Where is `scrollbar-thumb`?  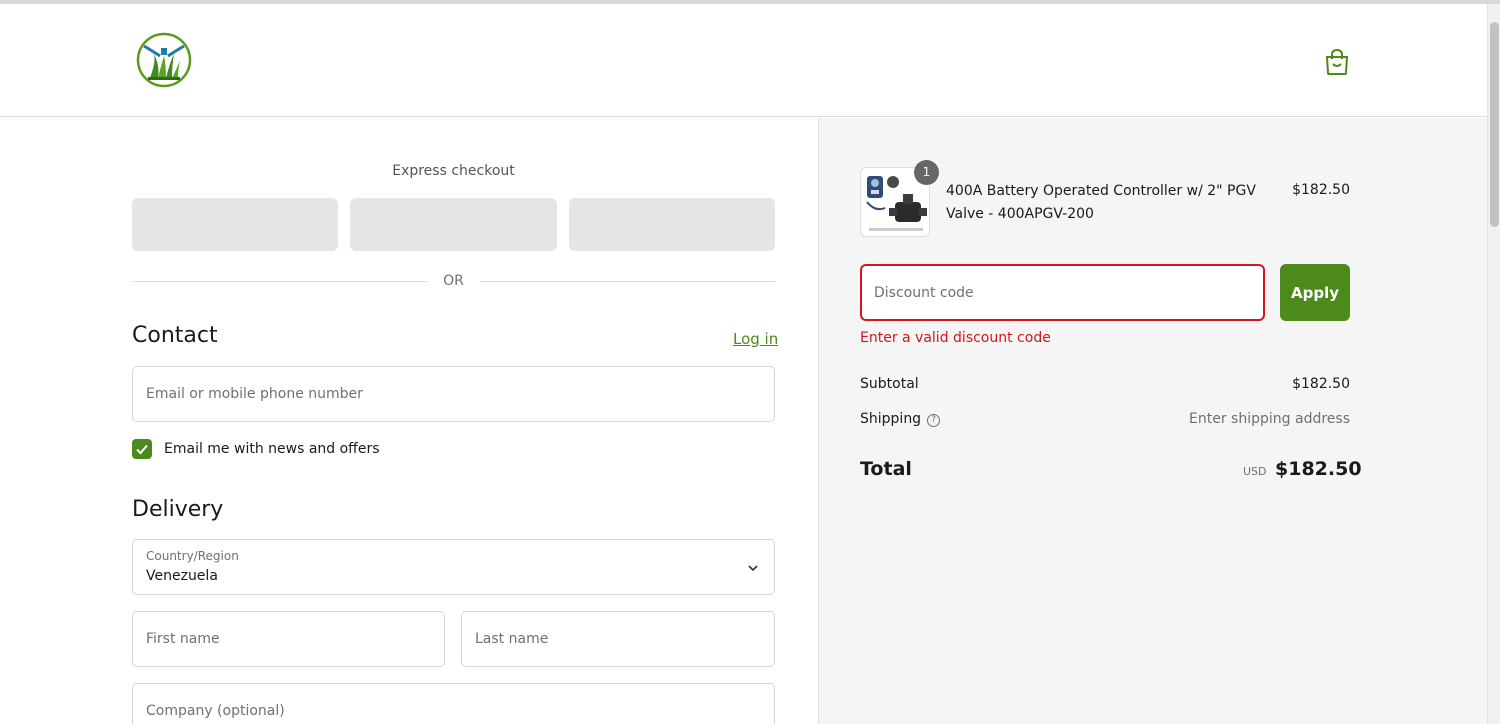 scrollbar-thumb is located at coordinates (1494, 124).